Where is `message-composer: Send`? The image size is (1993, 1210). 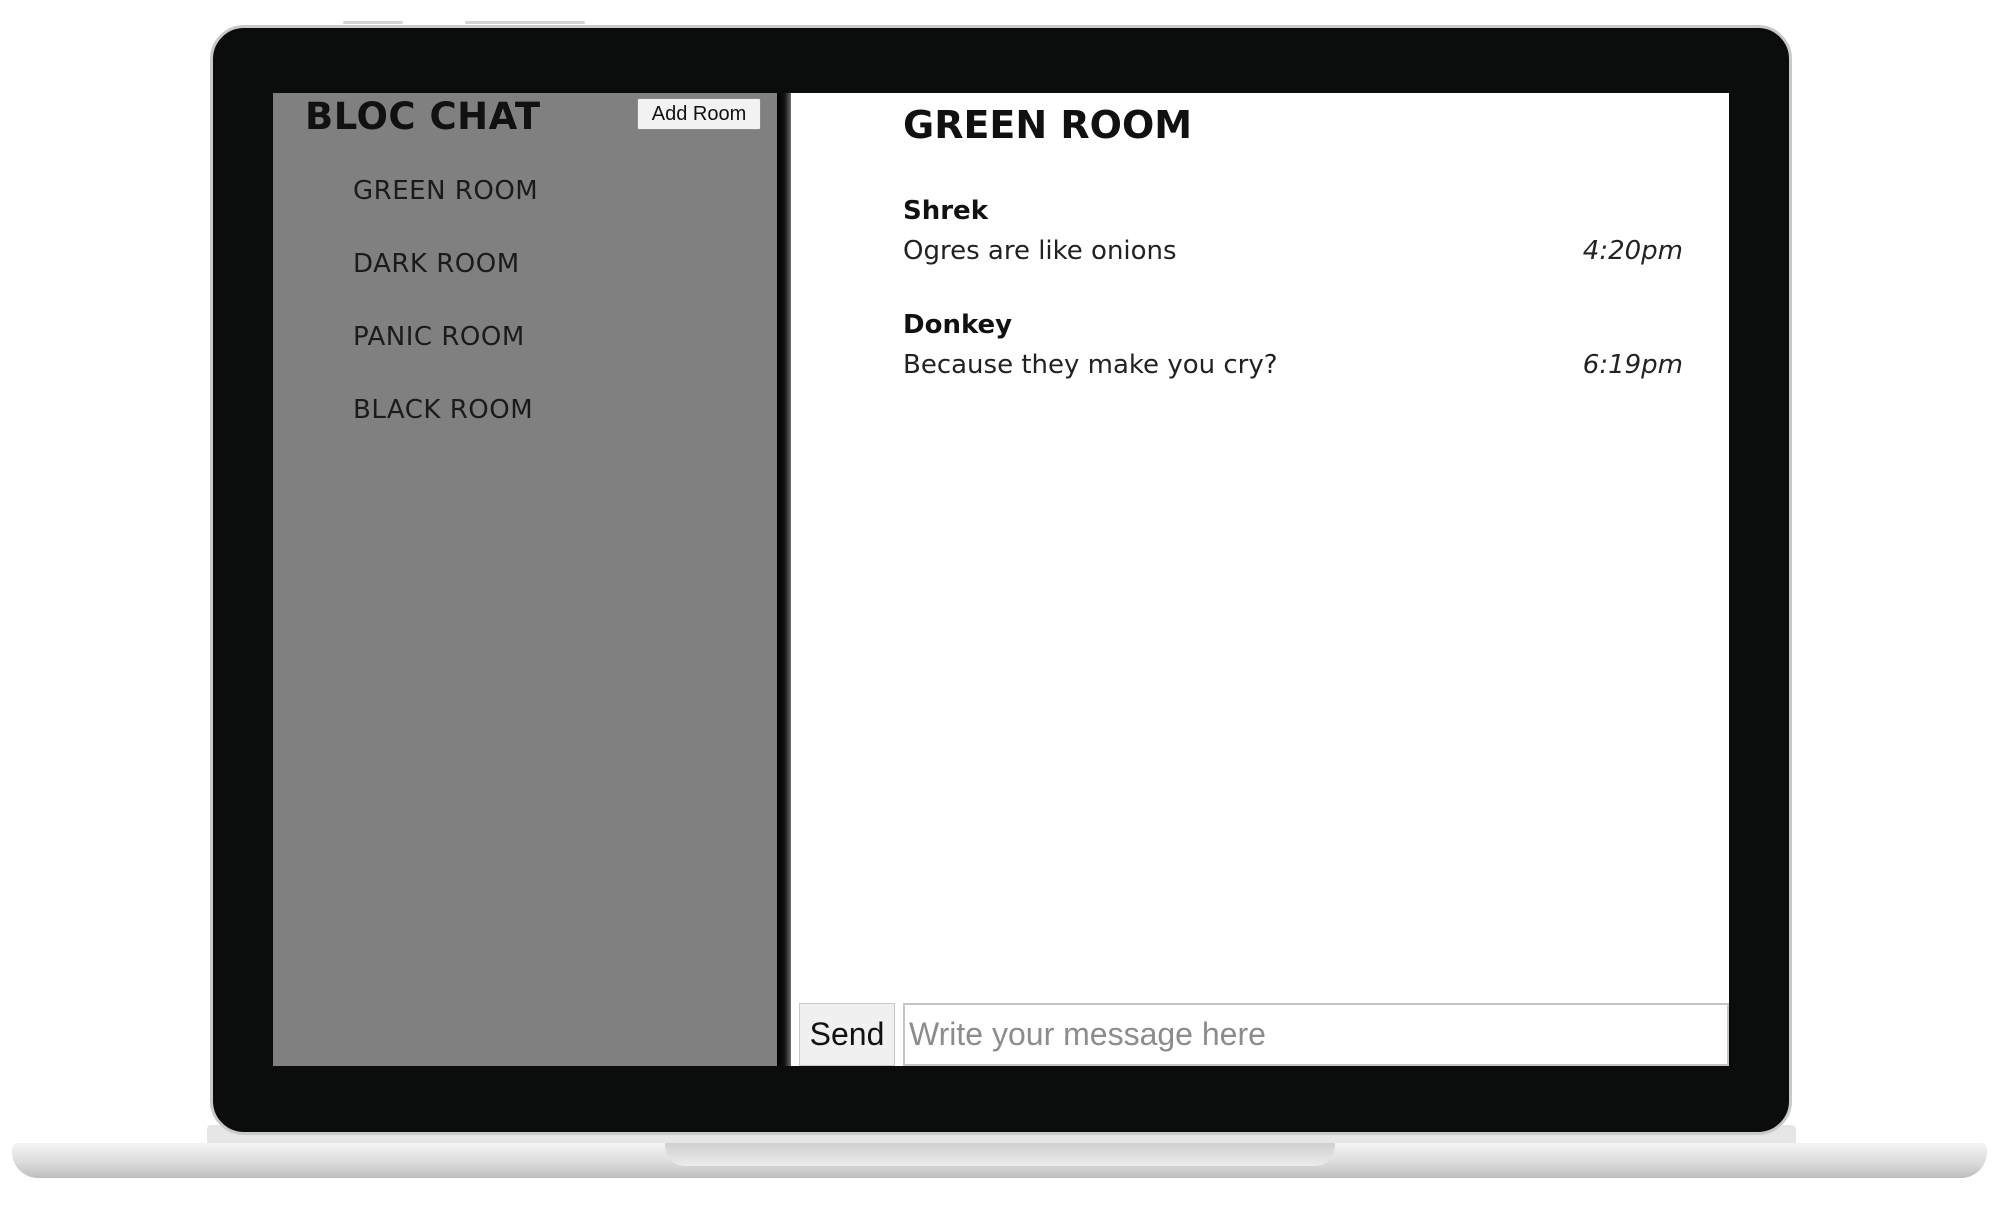
message-composer: Send is located at coordinates (1262, 1034).